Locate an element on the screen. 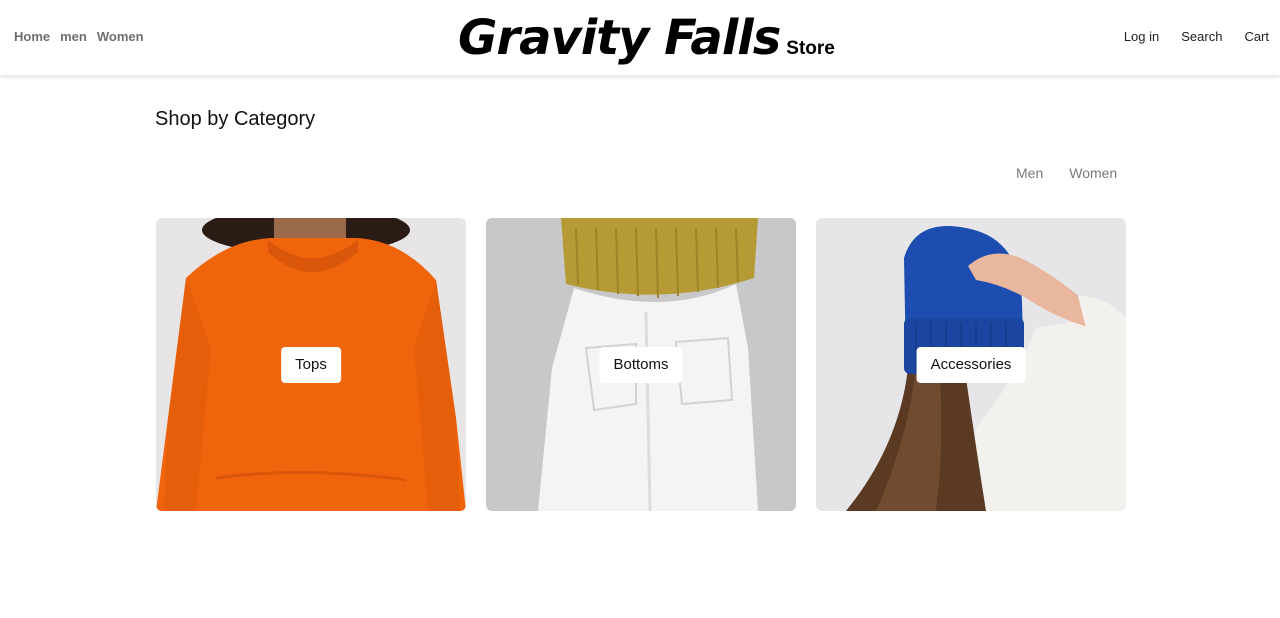 Image resolution: width=1280 pixels, height=618 pixels. primary-nav: Home men Women is located at coordinates (79, 36).